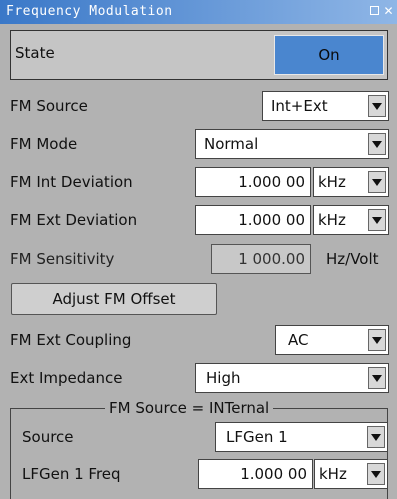  Describe the element at coordinates (332, 340) in the screenshot. I see `fm-ext-coupling-select: AC` at that location.